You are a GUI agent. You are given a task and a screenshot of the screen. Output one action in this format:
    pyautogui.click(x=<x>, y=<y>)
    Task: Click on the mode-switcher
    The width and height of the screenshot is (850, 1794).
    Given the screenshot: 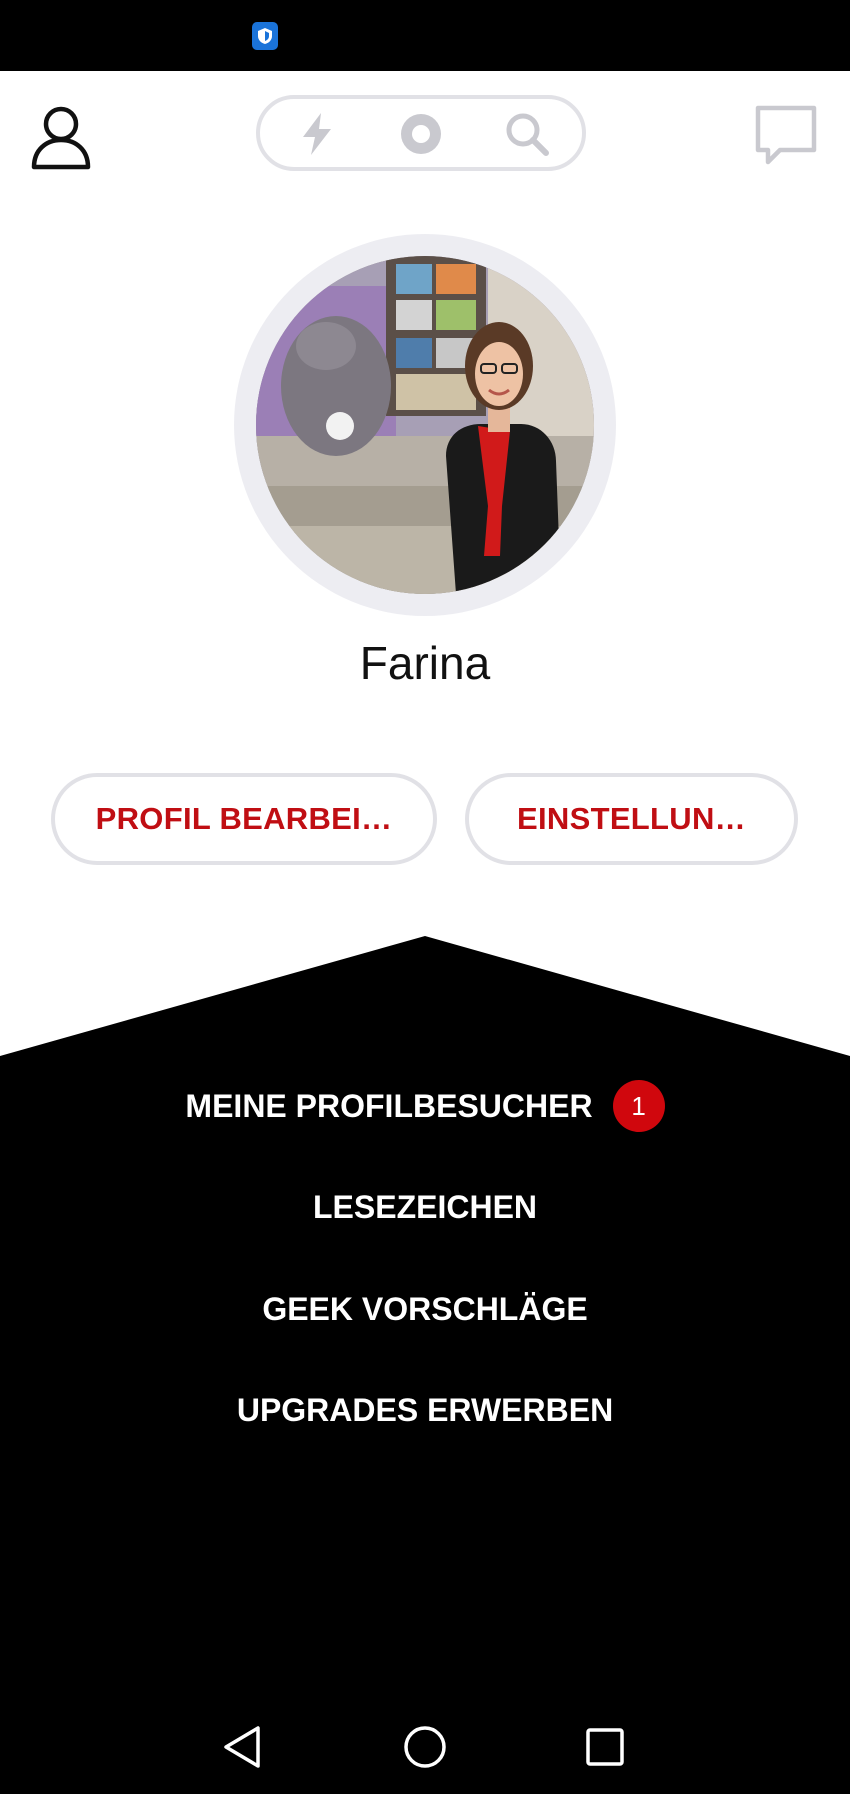 What is the action you would take?
    pyautogui.click(x=421, y=133)
    